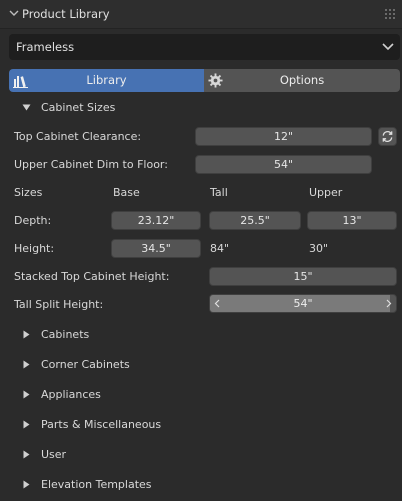 This screenshot has height=501, width=402. What do you see at coordinates (220, 248) in the screenshot?
I see `height-tall-value: 84"` at bounding box center [220, 248].